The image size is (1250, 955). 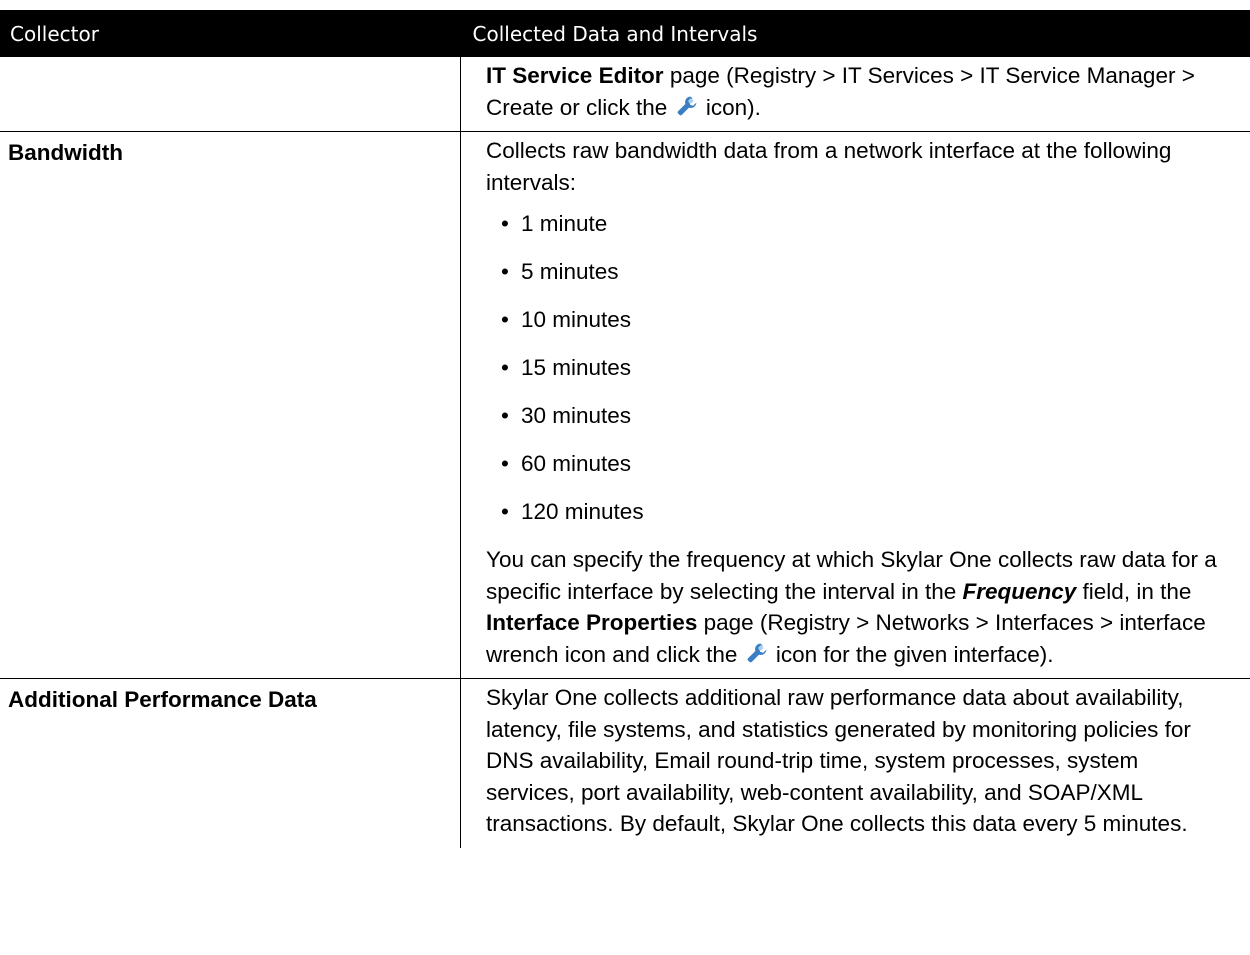 I want to click on interval-label: 10 minutes, so click(x=576, y=319).